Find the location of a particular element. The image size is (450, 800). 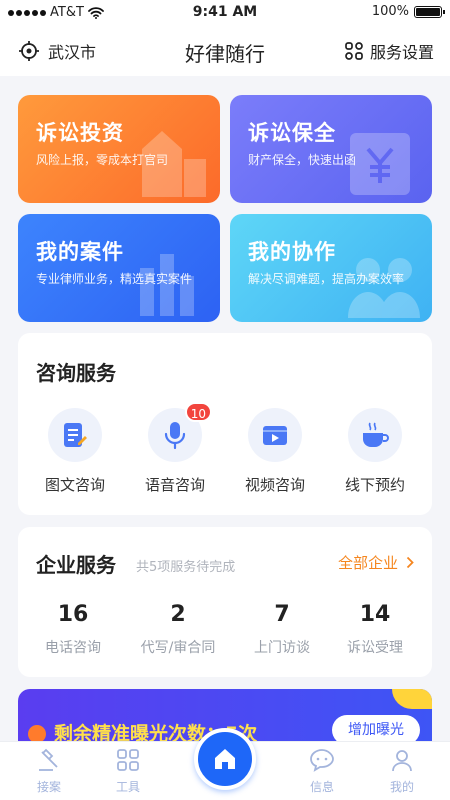

card-title: 我的案件 is located at coordinates (80, 252).